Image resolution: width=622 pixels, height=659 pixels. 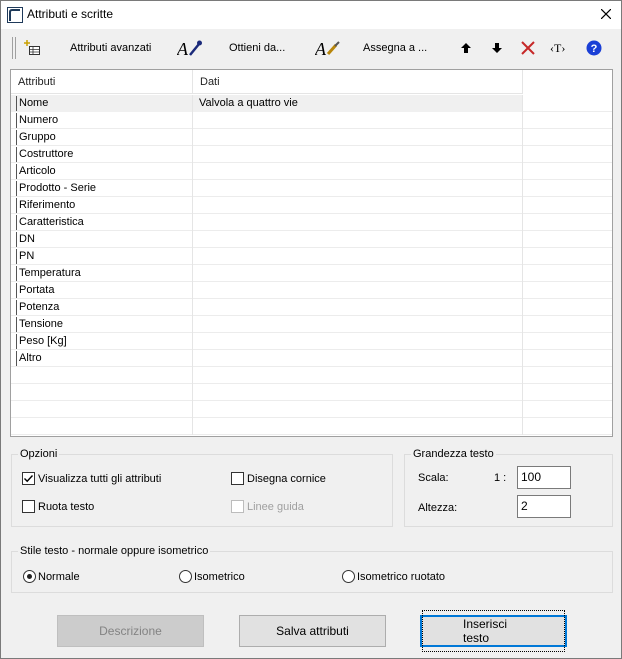 I want to click on help-button: ?, so click(x=594, y=48).